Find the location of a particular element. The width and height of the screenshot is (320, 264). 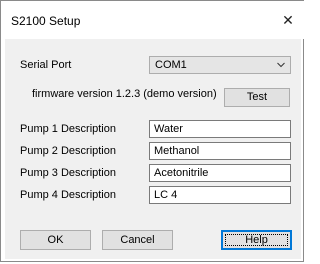

ok-button-label: OK is located at coordinates (55, 240).